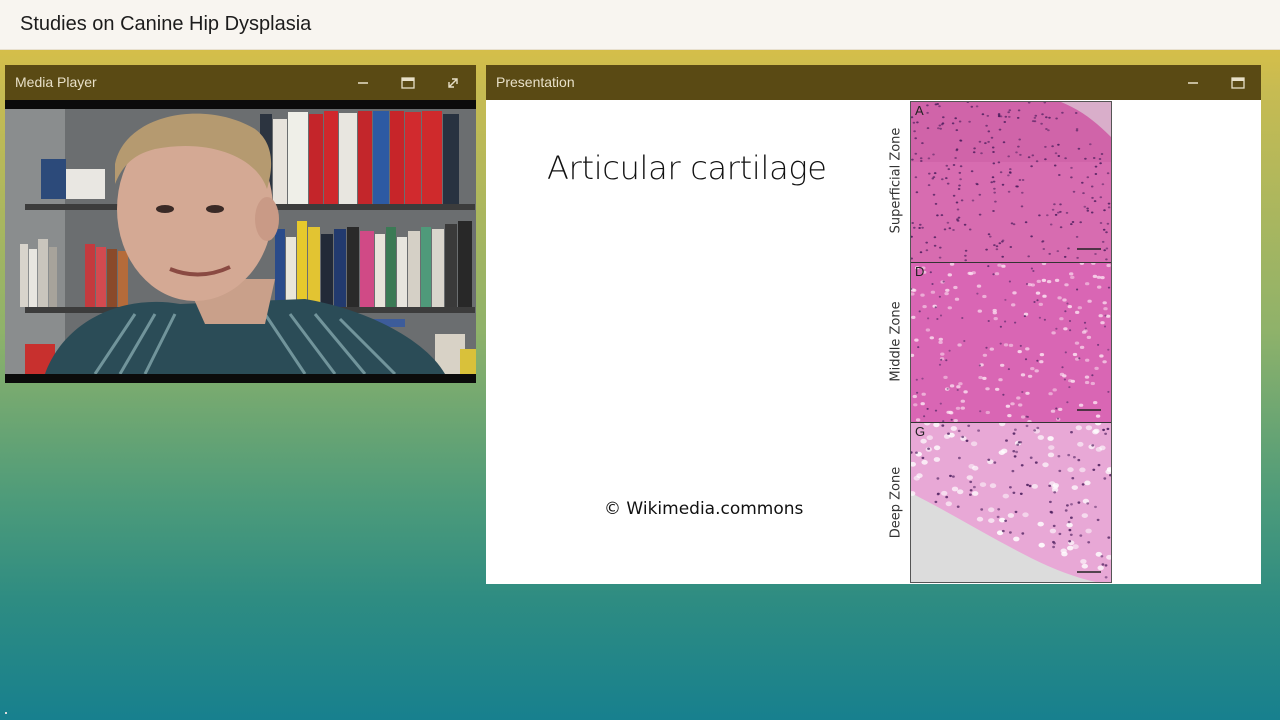 The height and width of the screenshot is (720, 1280). Describe the element at coordinates (166, 24) in the screenshot. I see `app-title: Studies on Canine Hip Dysplasia` at that location.